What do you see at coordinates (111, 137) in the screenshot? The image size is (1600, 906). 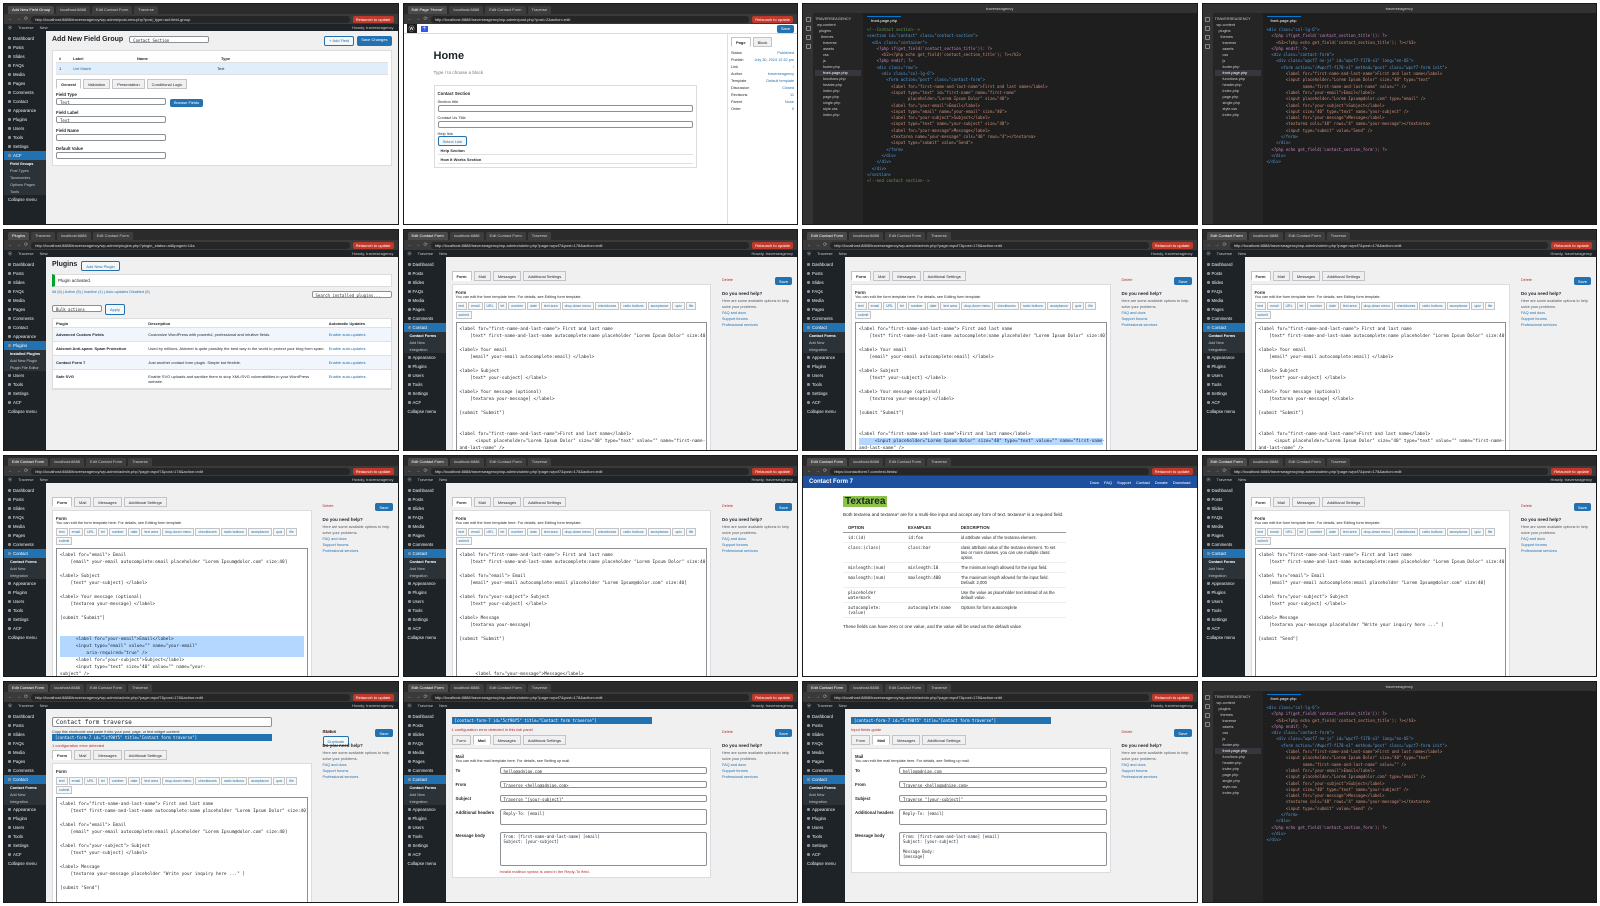 I see `field-setting-input` at bounding box center [111, 137].